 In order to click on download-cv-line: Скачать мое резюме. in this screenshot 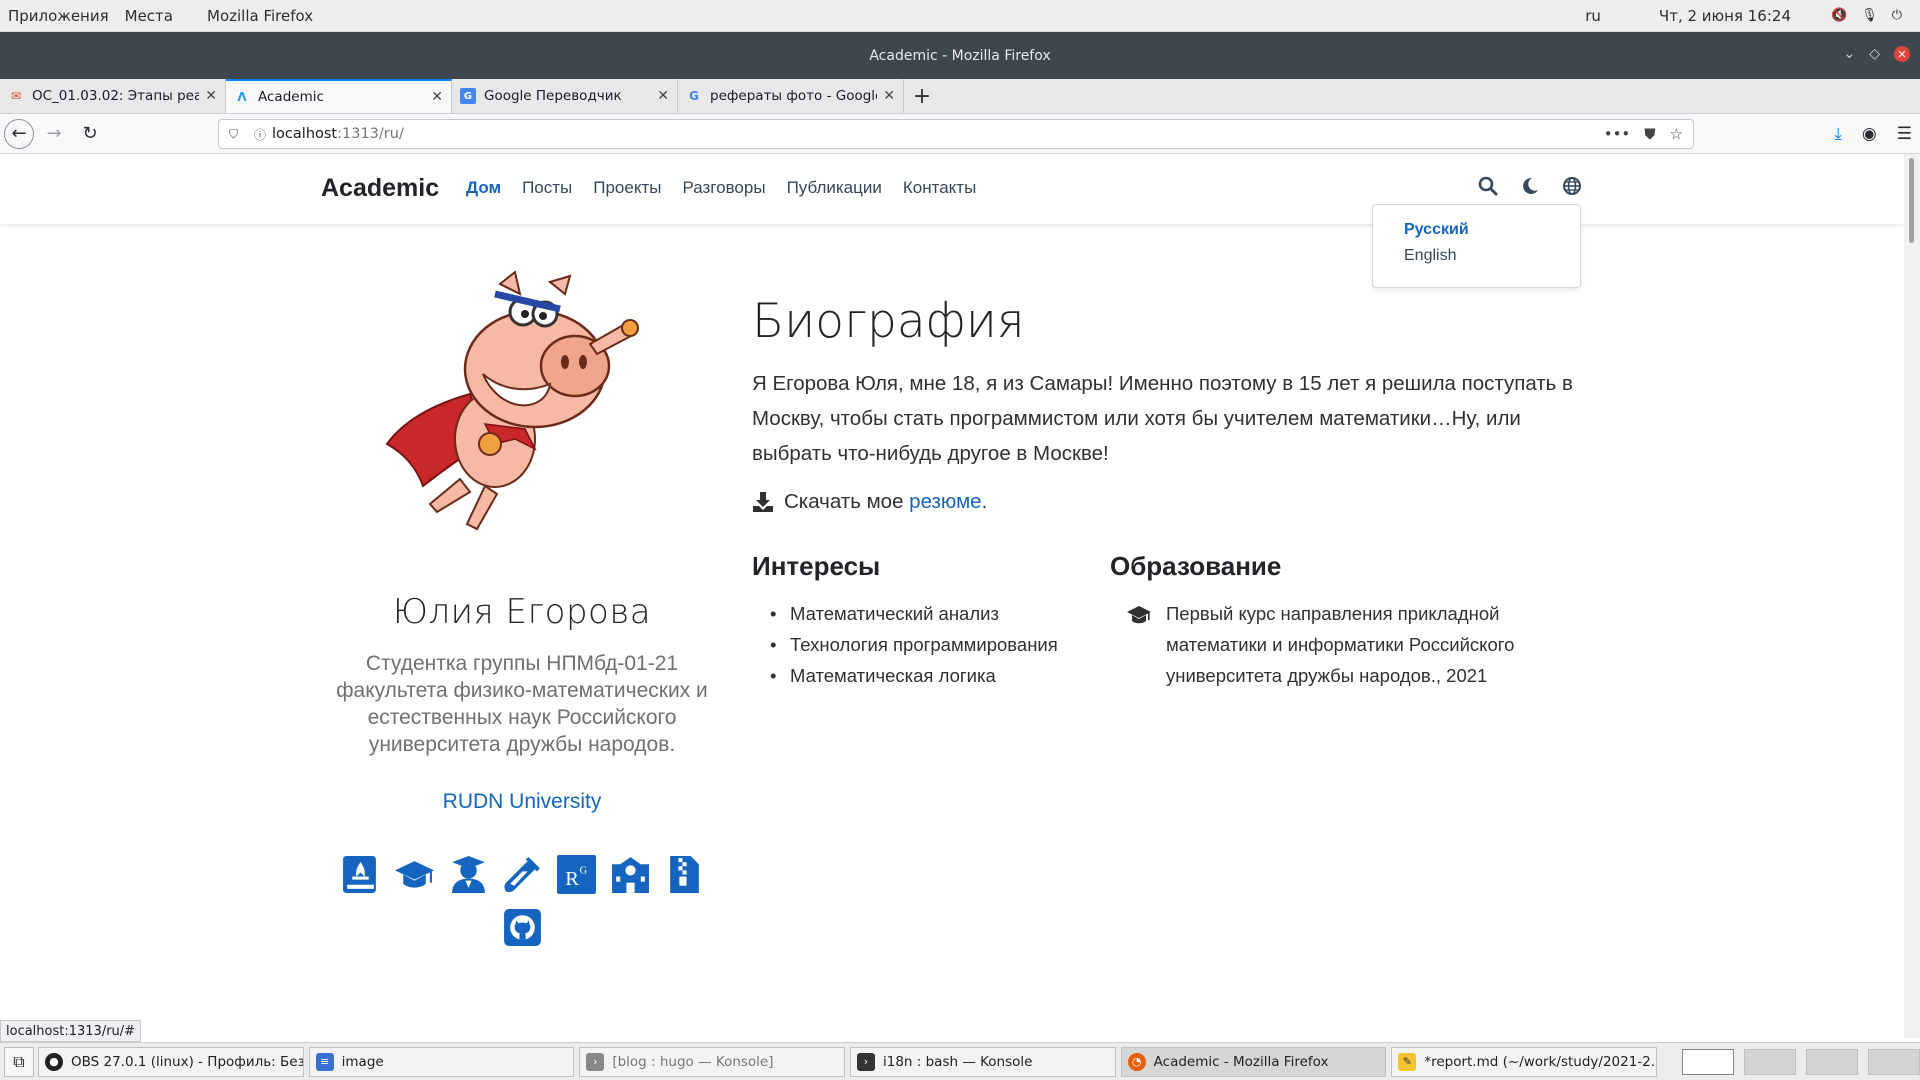, I will do `click(869, 502)`.